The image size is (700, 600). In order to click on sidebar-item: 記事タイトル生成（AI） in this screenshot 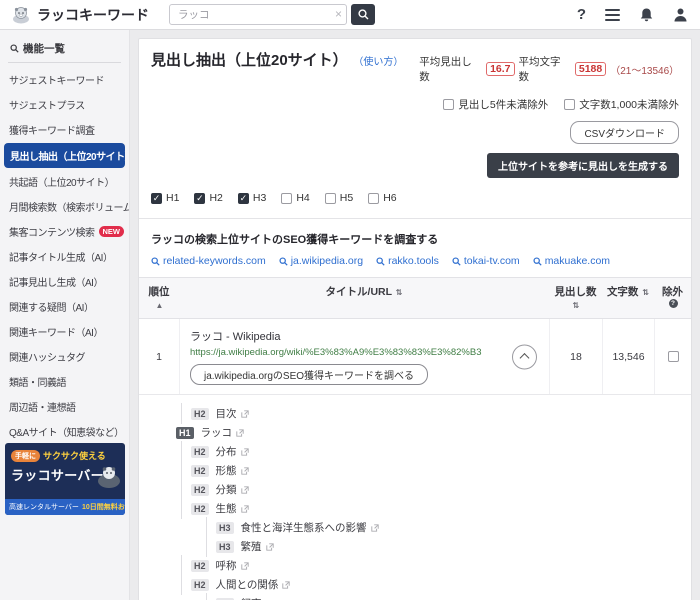, I will do `click(64, 256)`.